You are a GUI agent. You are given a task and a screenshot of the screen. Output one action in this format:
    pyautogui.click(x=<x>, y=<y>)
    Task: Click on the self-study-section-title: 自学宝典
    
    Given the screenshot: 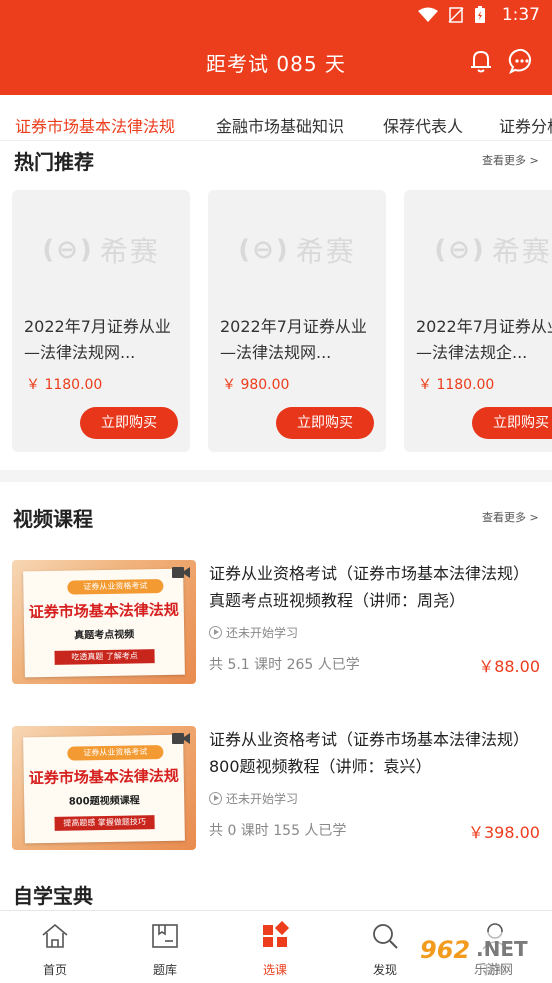 What is the action you would take?
    pyautogui.click(x=53, y=896)
    